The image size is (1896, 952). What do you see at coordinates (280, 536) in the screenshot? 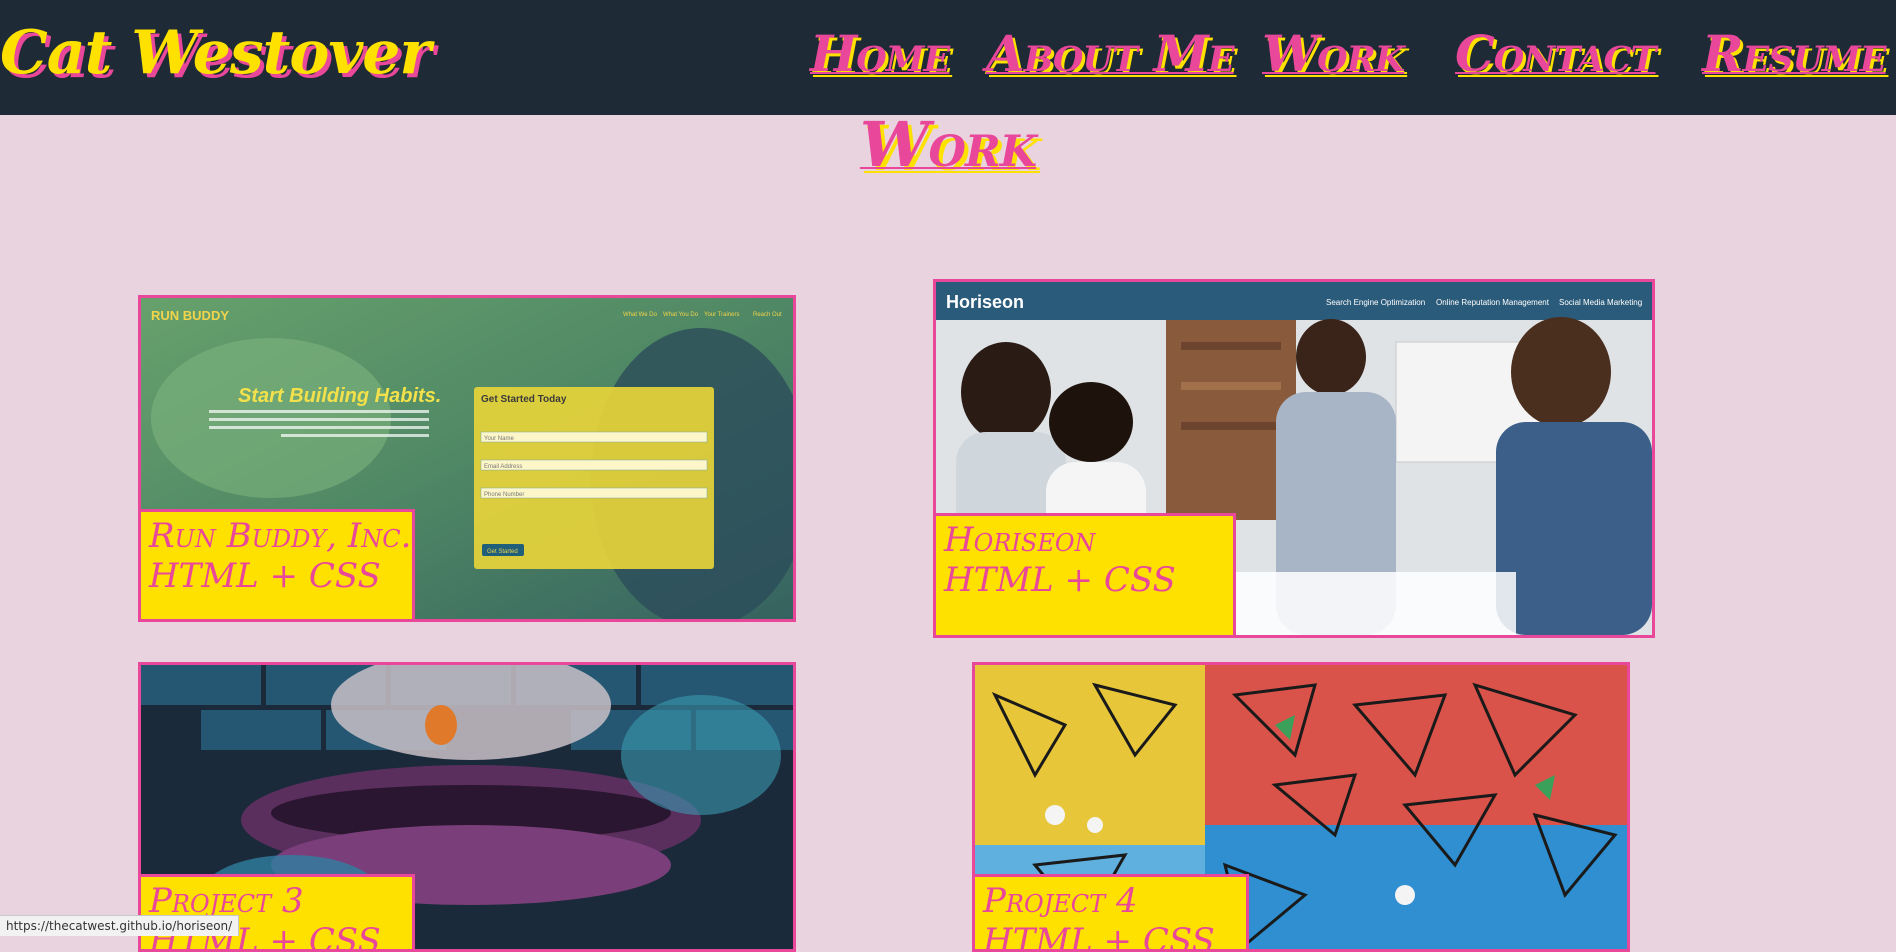
I see `project-title: Run Buddy, Inc.` at bounding box center [280, 536].